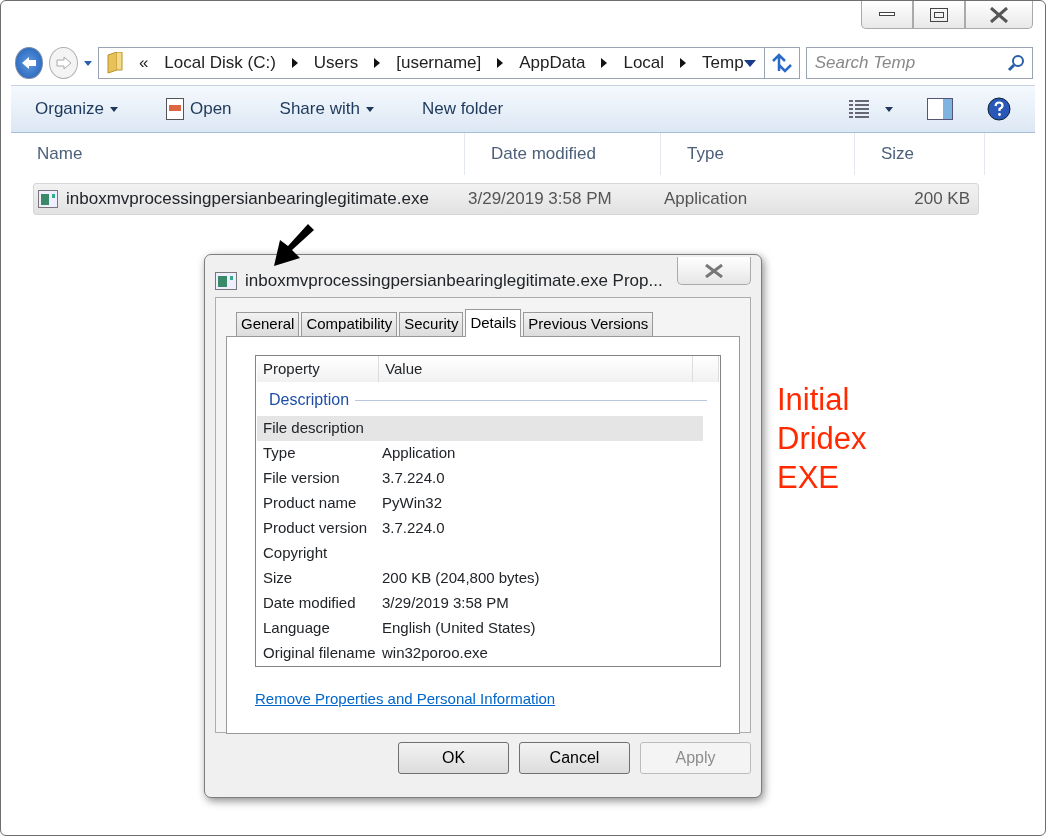  What do you see at coordinates (349, 324) in the screenshot?
I see `tab: Compatibility` at bounding box center [349, 324].